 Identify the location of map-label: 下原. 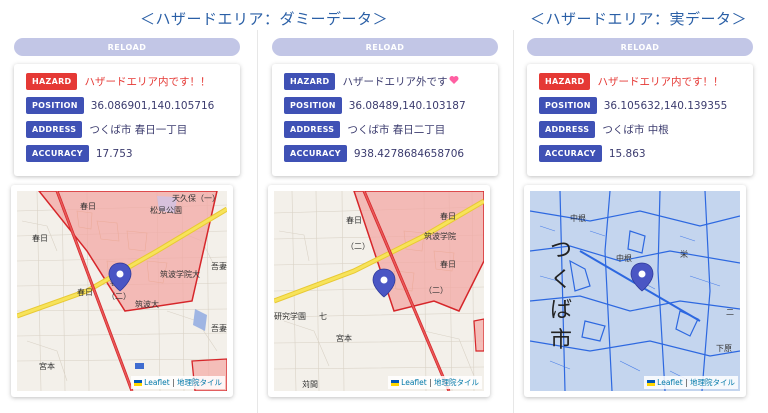
(724, 348).